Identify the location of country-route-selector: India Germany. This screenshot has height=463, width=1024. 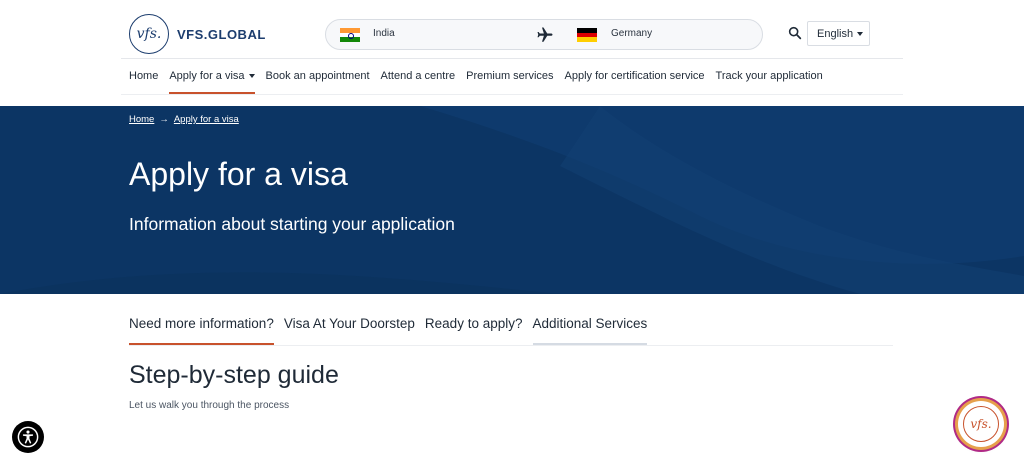
(544, 34).